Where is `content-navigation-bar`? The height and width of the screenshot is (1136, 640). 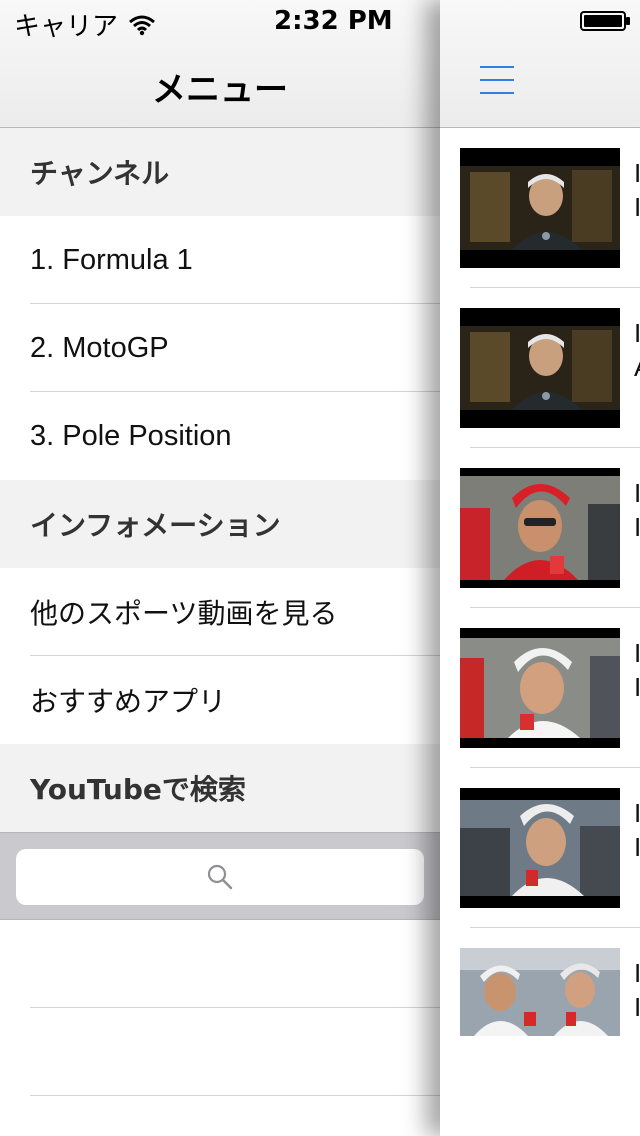 content-navigation-bar is located at coordinates (540, 64).